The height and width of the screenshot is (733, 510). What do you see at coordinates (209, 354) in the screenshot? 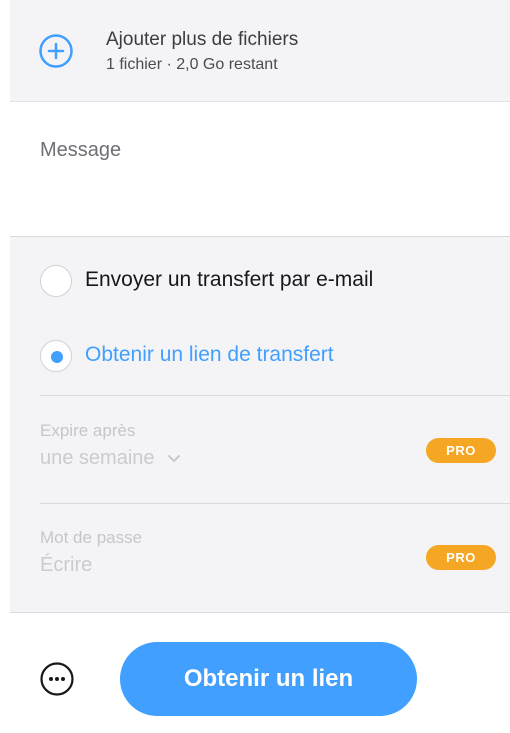
I see `radio-label-link: Obtenir un lien de transfert` at bounding box center [209, 354].